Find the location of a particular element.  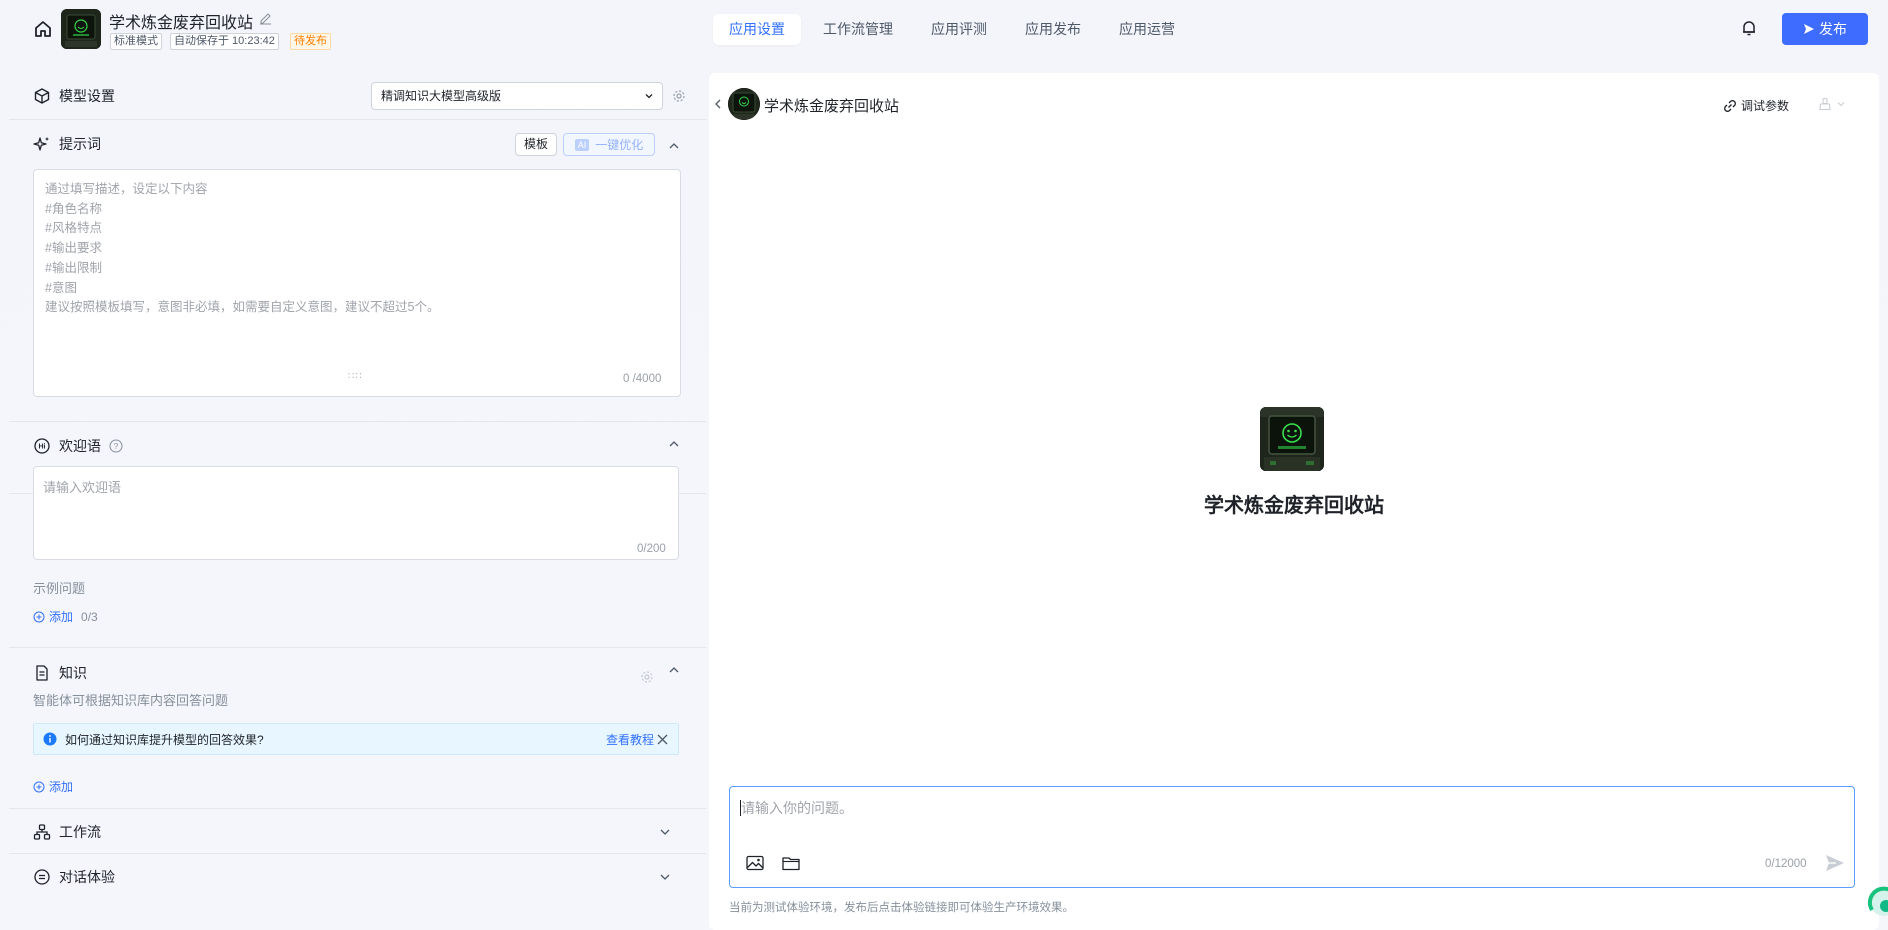

document-icon is located at coordinates (42, 673).